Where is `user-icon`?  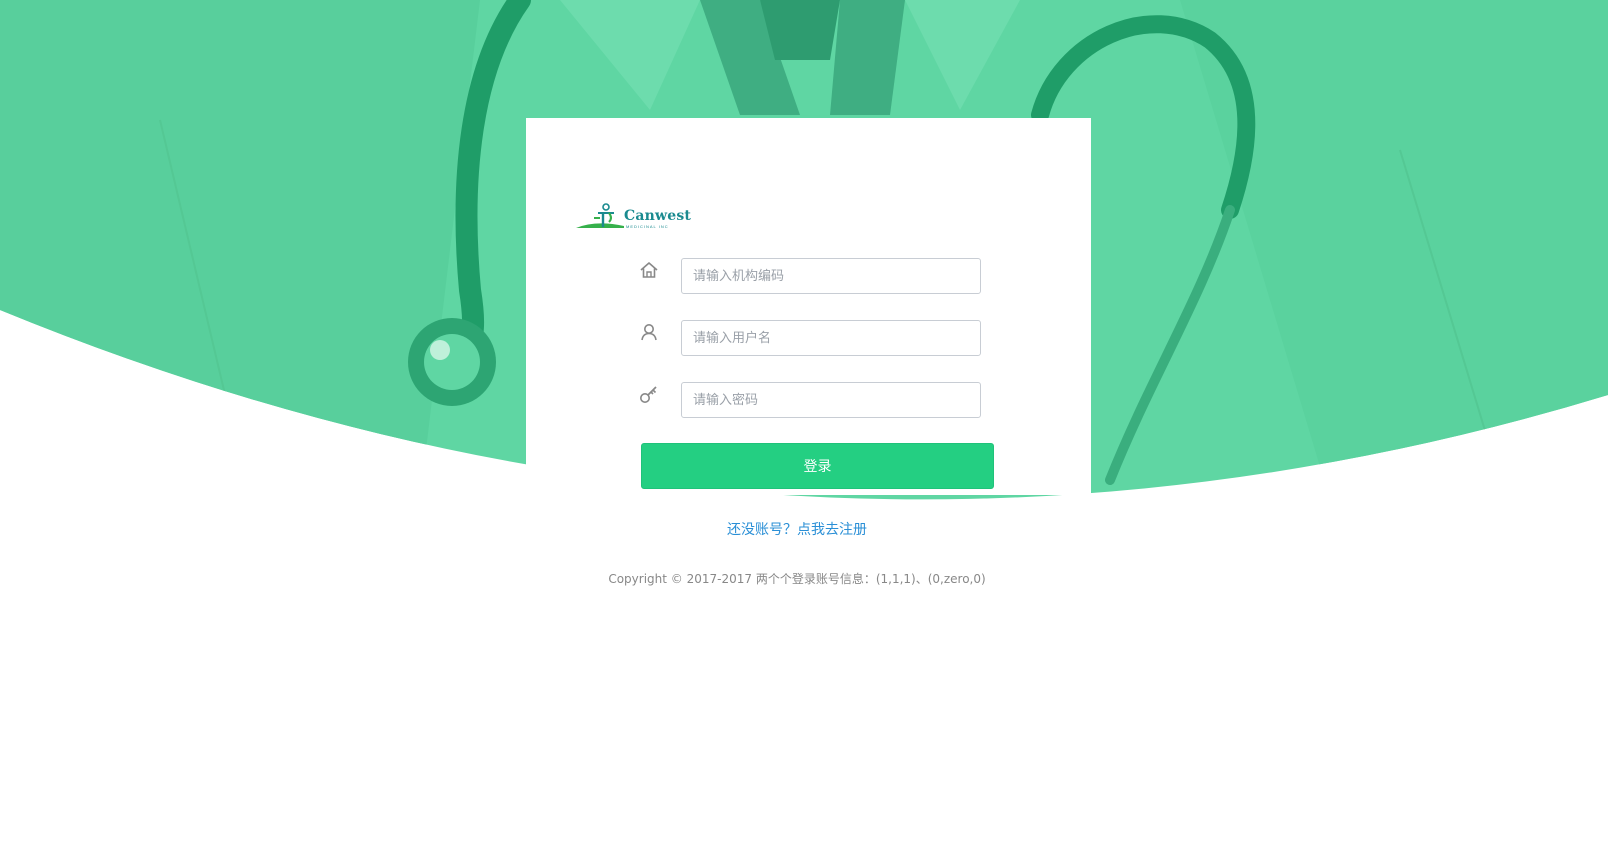
user-icon is located at coordinates (649, 332).